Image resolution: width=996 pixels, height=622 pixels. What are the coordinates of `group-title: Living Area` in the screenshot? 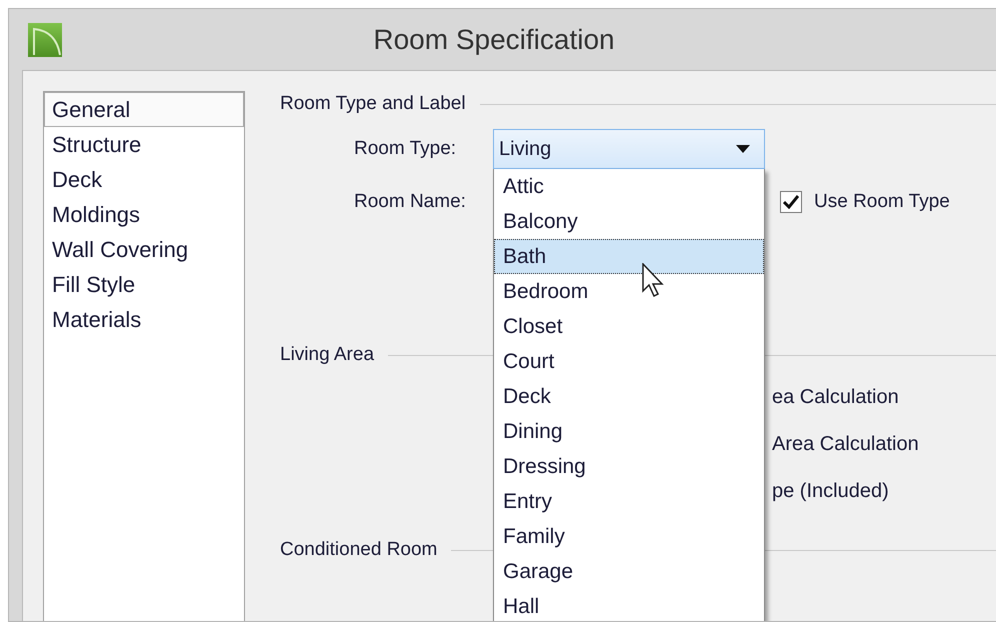 It's located at (327, 355).